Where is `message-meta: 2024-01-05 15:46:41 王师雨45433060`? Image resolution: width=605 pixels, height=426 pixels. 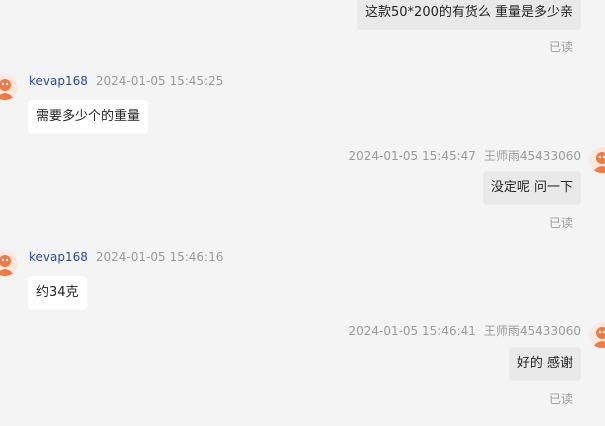 message-meta: 2024-01-05 15:46:41 王师雨45433060 is located at coordinates (464, 330).